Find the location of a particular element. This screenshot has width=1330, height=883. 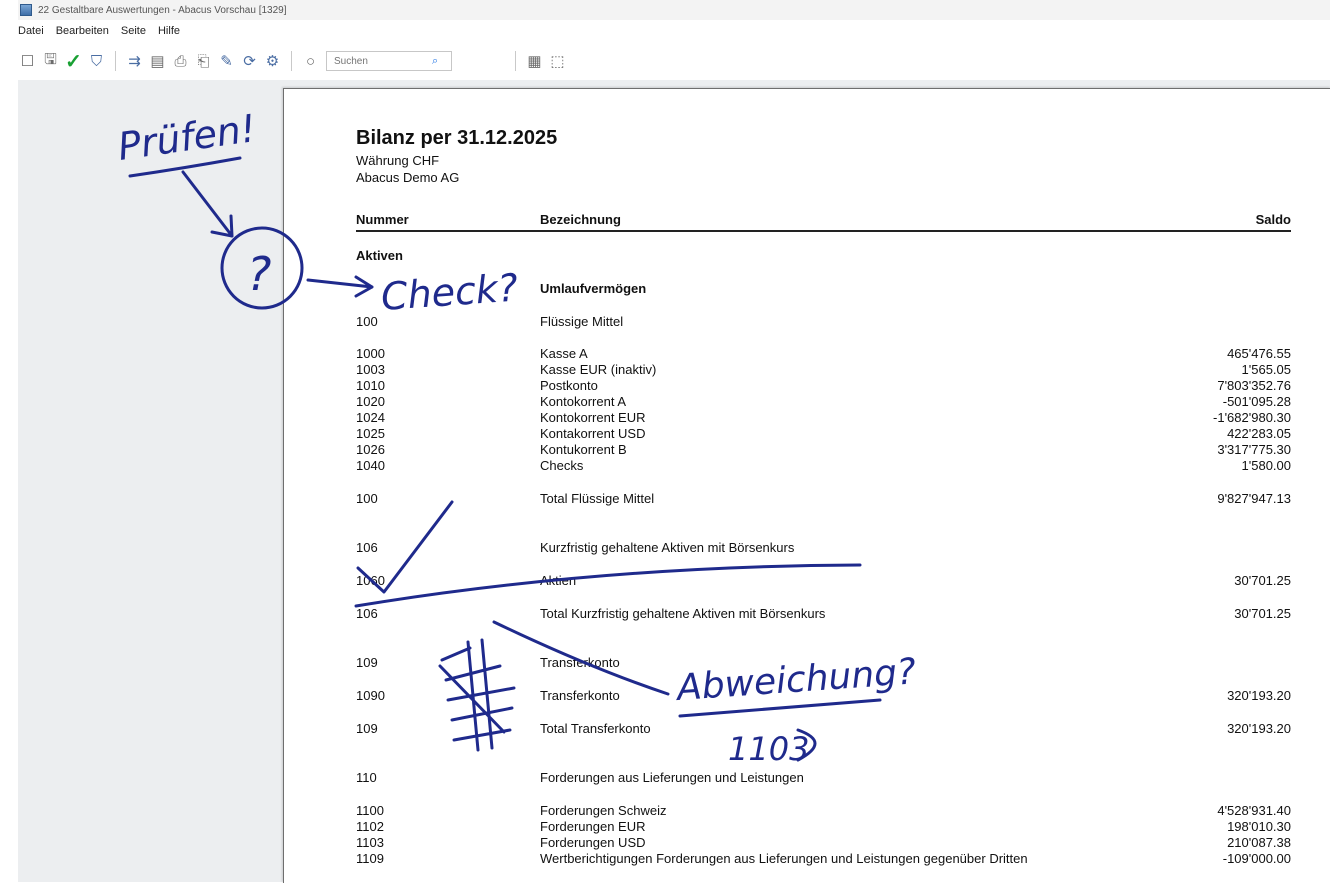

menu-hilfe: Hilfe is located at coordinates (169, 31).